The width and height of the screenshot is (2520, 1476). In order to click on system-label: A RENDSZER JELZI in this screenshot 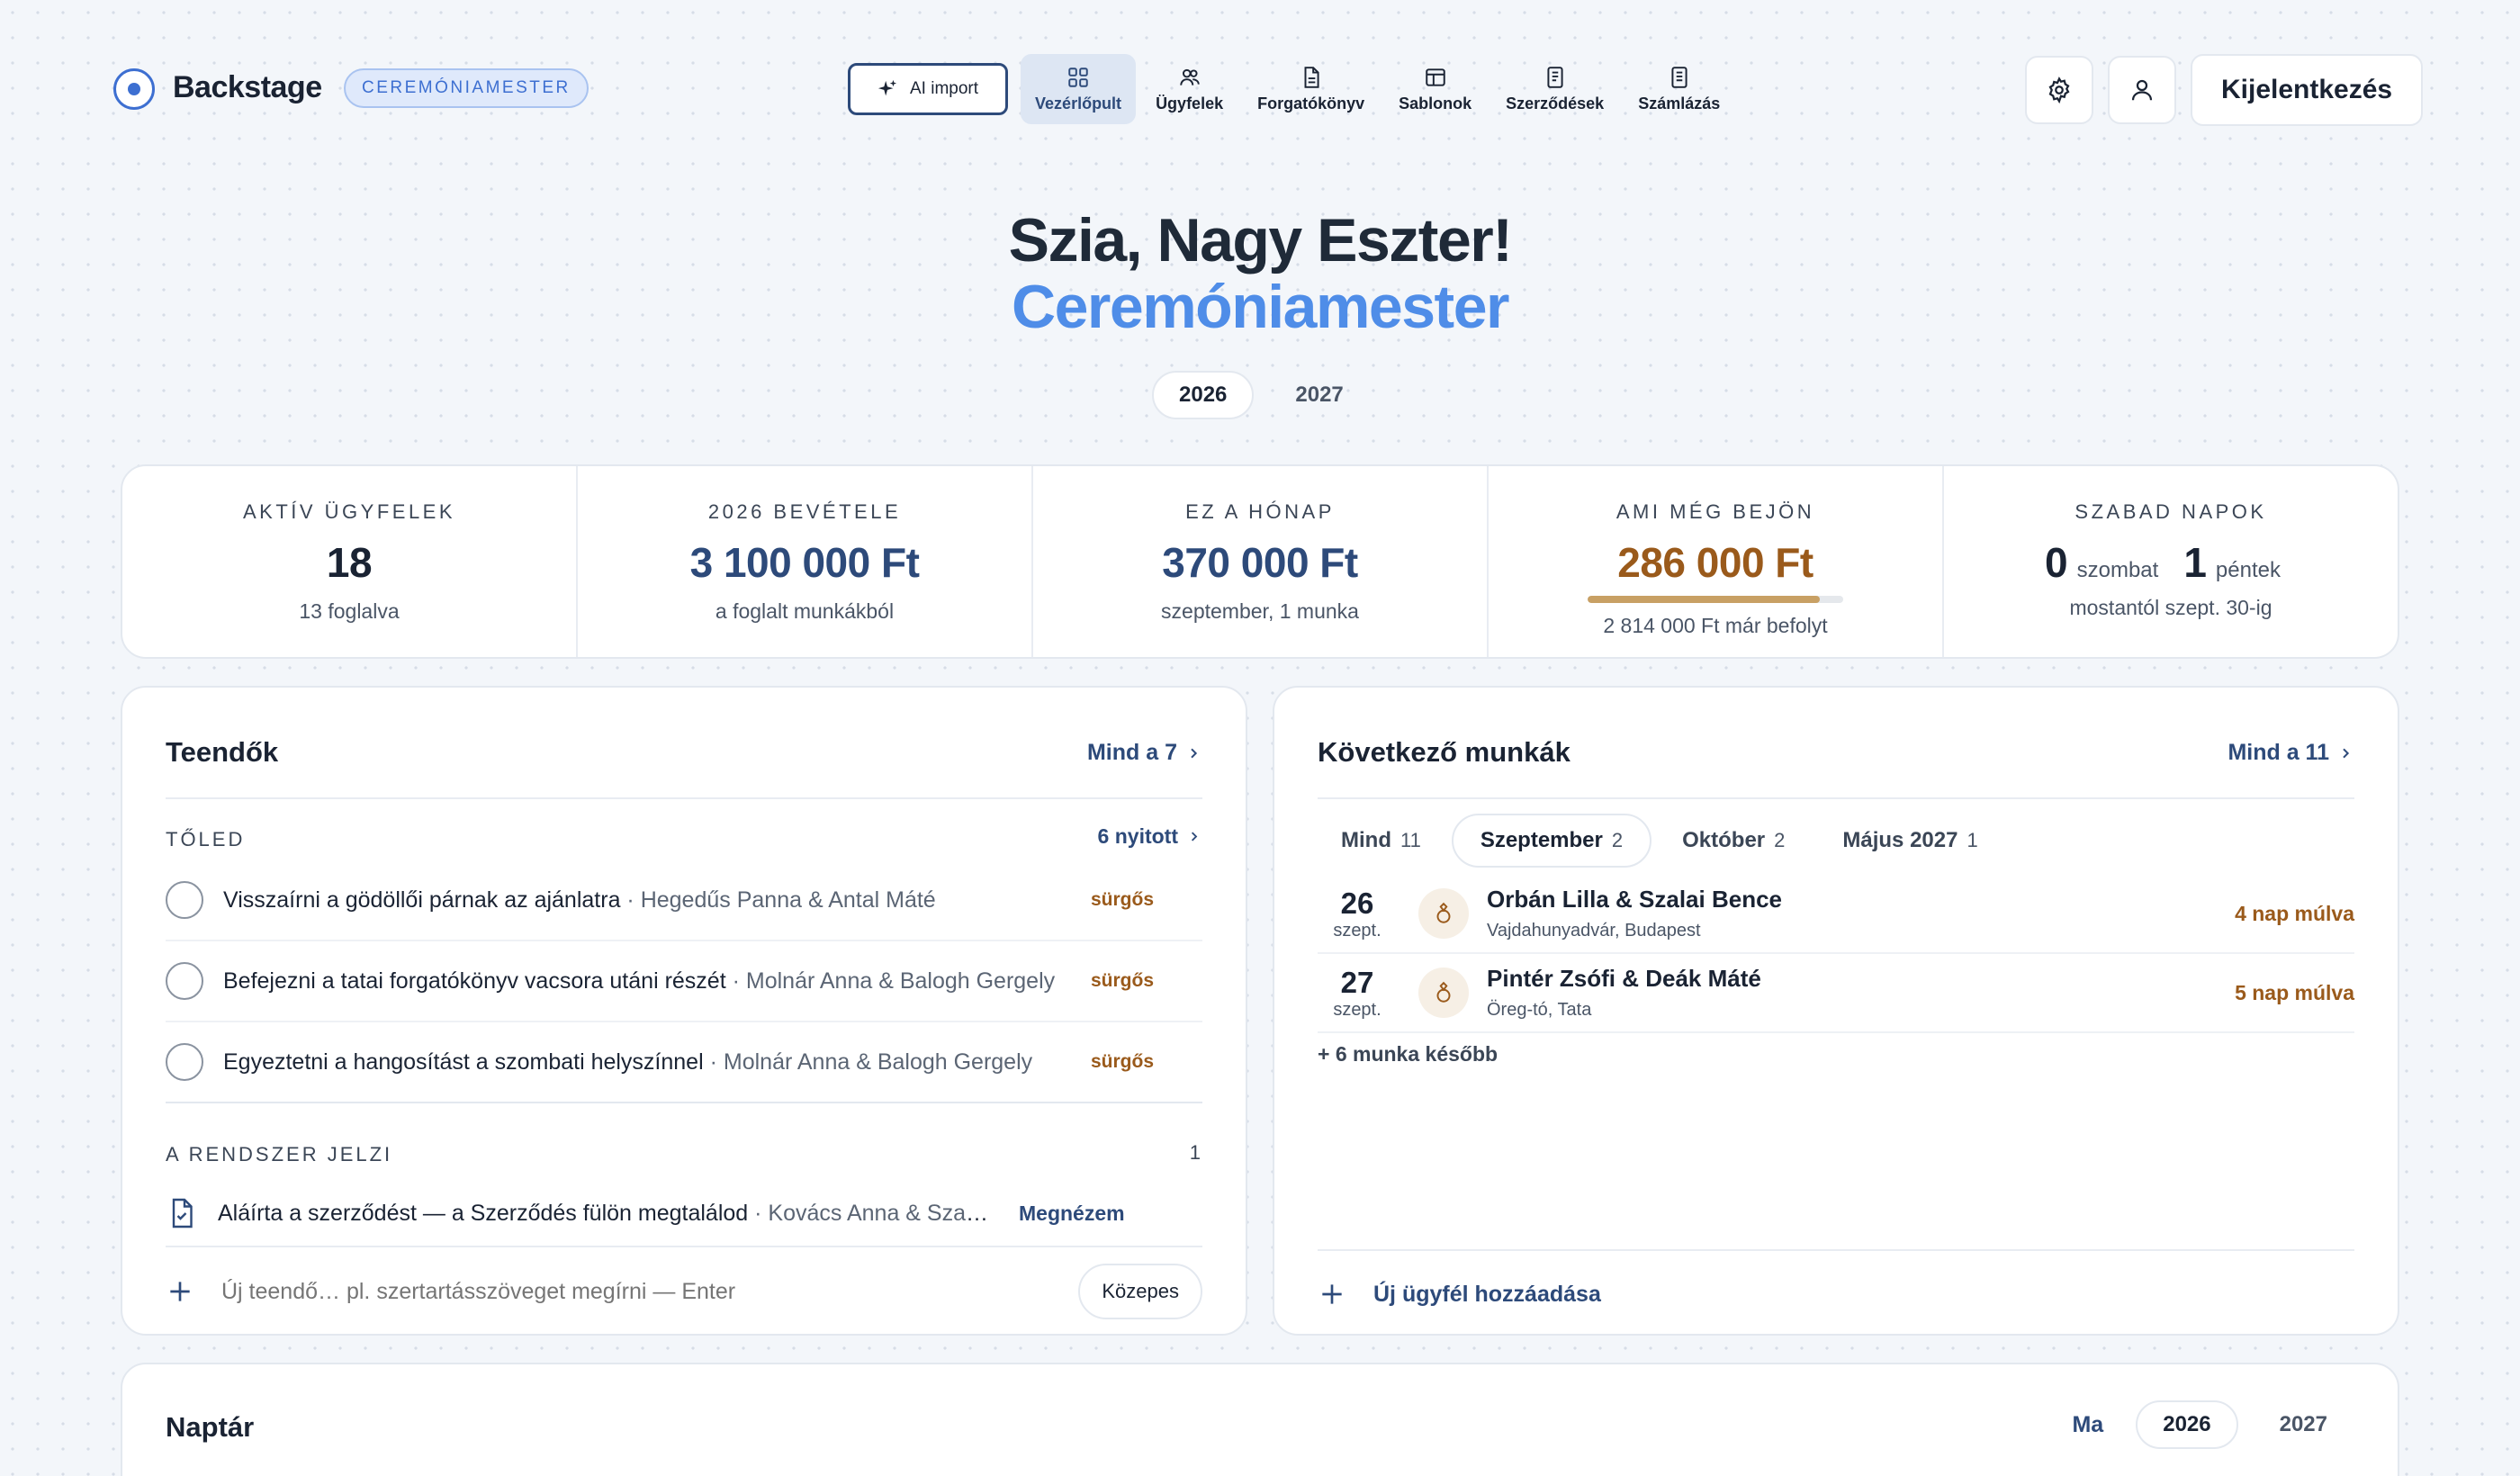, I will do `click(279, 1154)`.